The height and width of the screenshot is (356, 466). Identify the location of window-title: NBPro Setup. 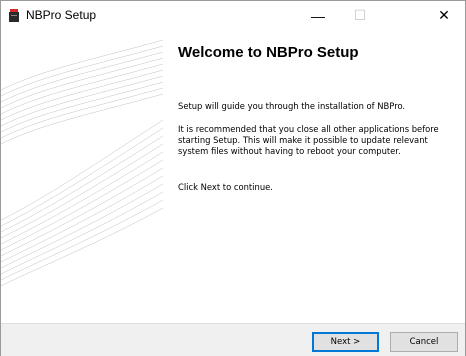
(61, 15).